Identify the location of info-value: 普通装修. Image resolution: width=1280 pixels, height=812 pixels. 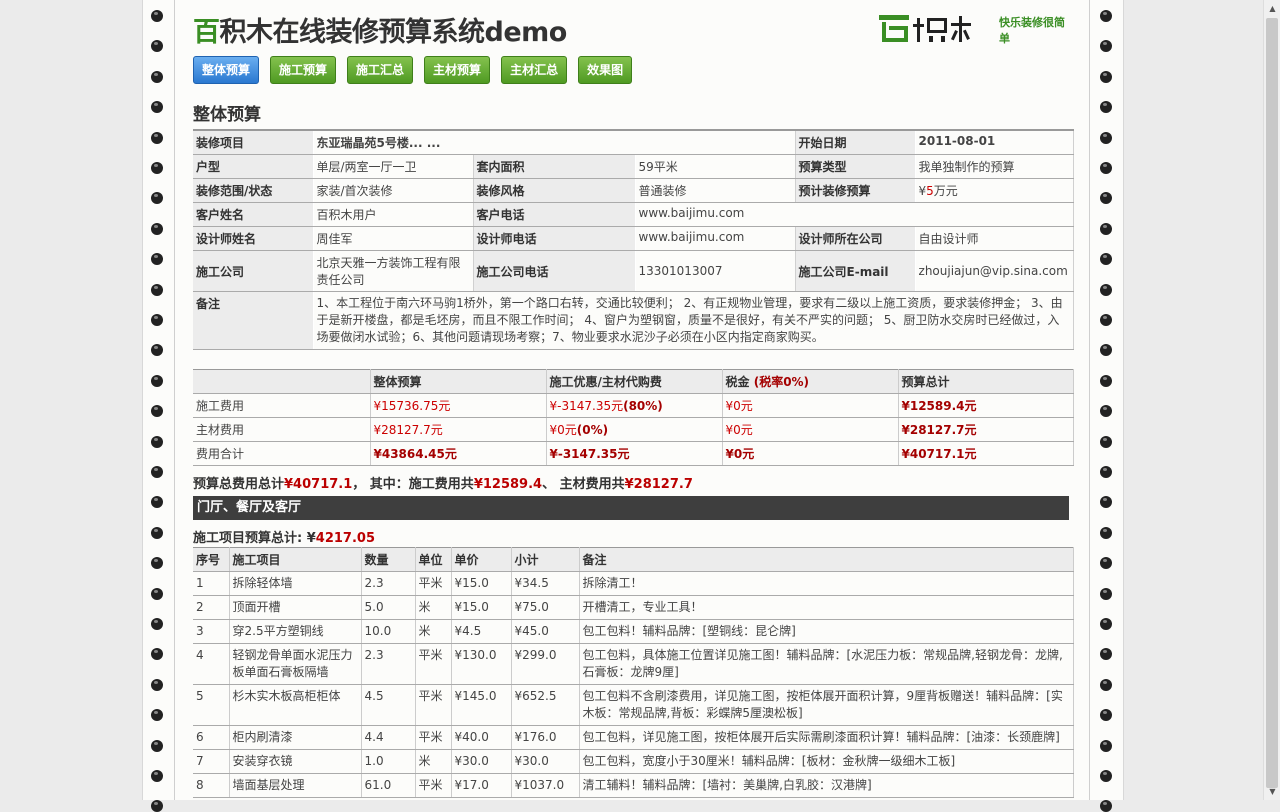
(715, 190).